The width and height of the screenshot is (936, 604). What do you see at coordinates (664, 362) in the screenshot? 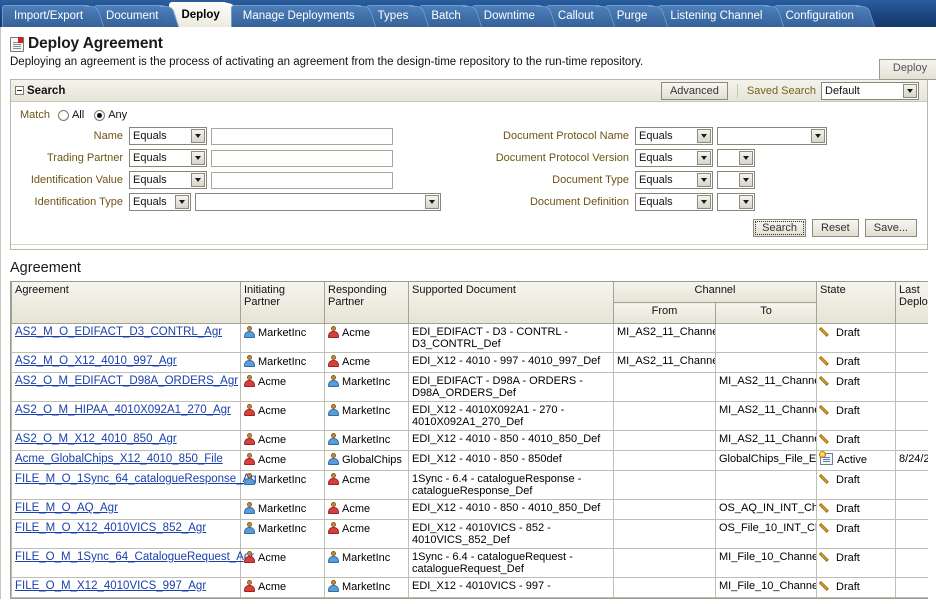
I see `cell-channel-from: MI_AS2_11_Channel` at bounding box center [664, 362].